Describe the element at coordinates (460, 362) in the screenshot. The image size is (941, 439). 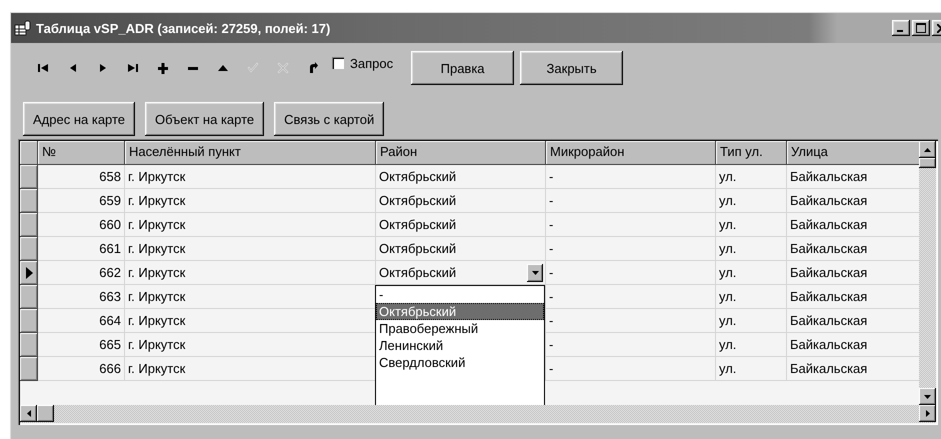
I see `dropdown-option: Свердловский` at that location.